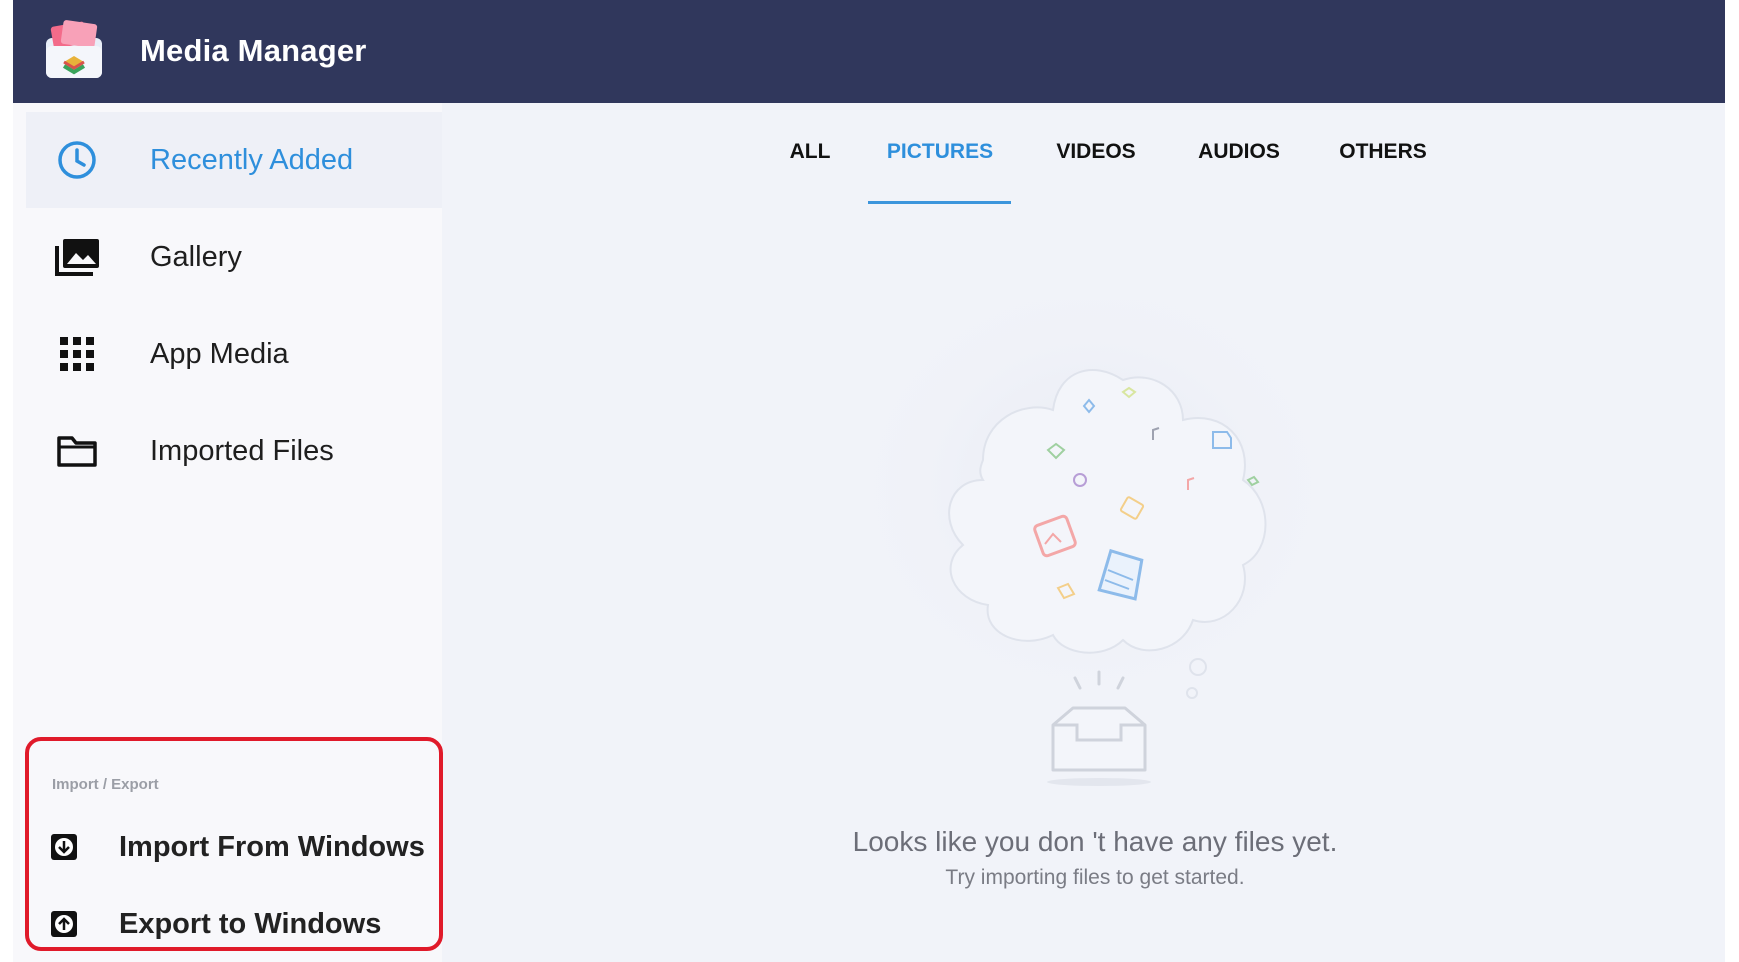  Describe the element at coordinates (272, 846) in the screenshot. I see `import-from-windows-label: Import From Windows` at that location.